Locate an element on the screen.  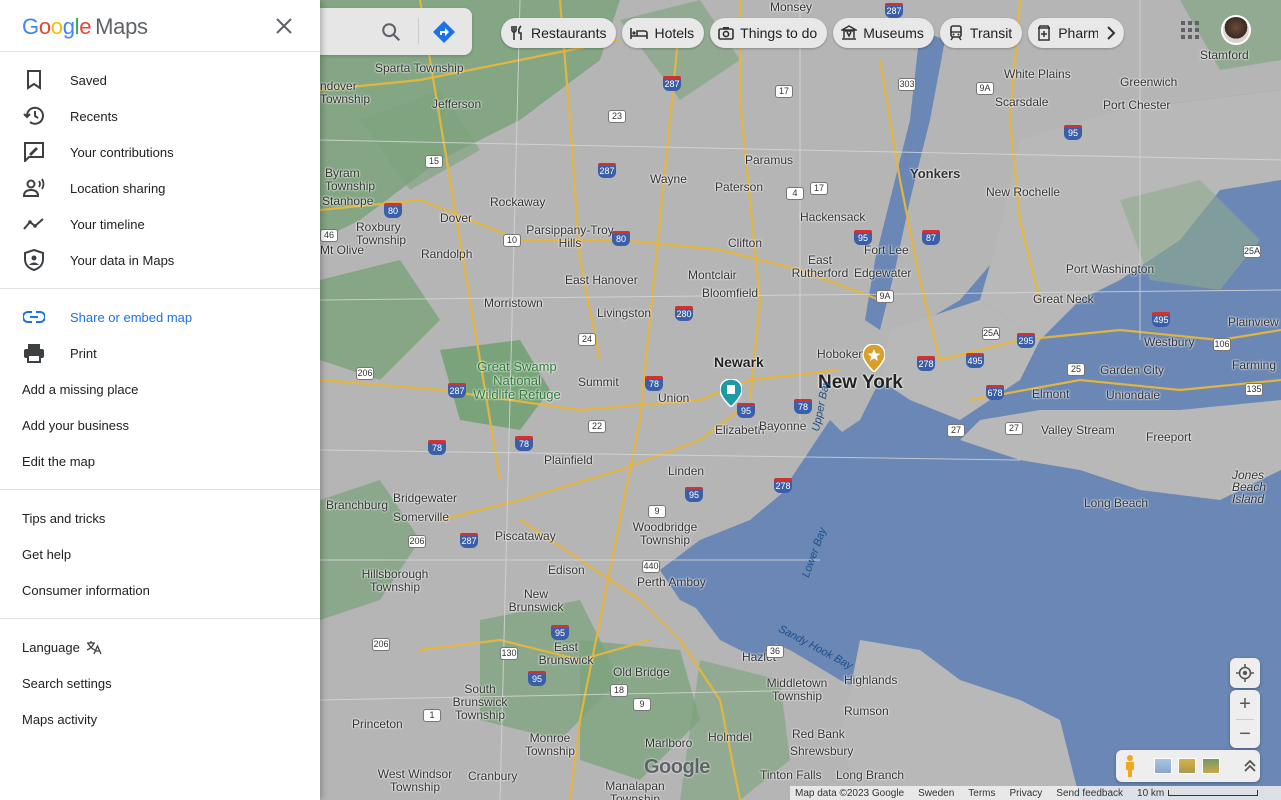
layer-thumb-terrain-icon is located at coordinates (1187, 766).